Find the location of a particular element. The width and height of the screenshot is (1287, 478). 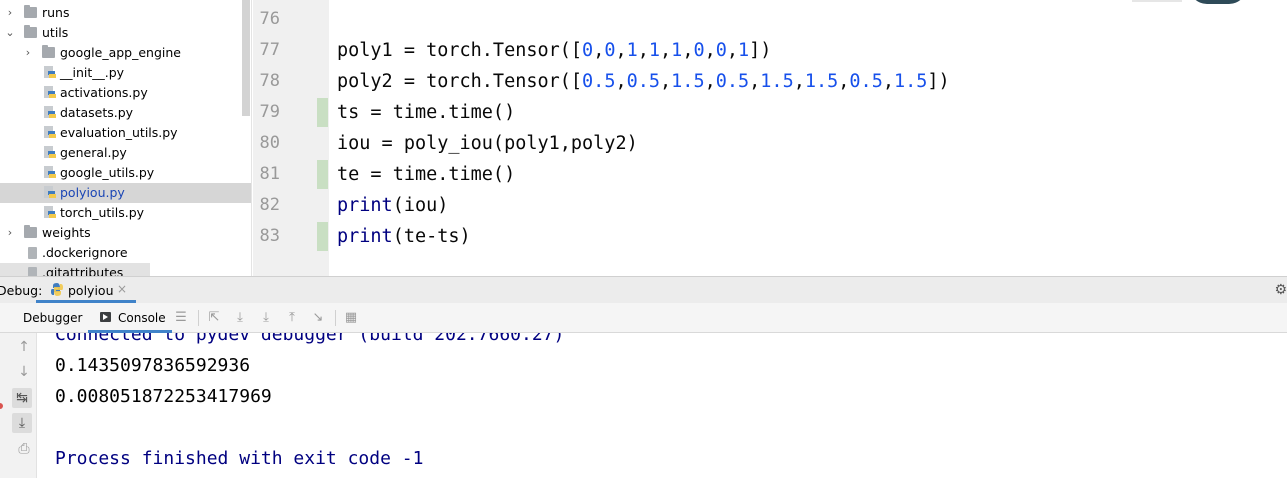

arrow-down-icon: ↓ is located at coordinates (24, 372).